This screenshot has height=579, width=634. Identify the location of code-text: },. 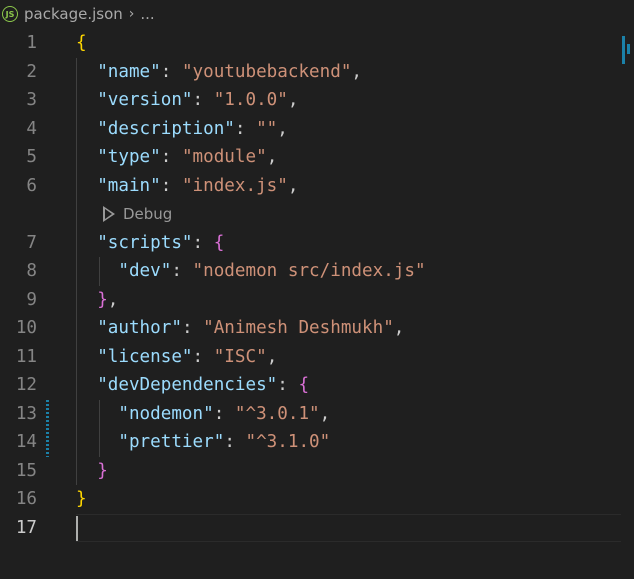
(97, 300).